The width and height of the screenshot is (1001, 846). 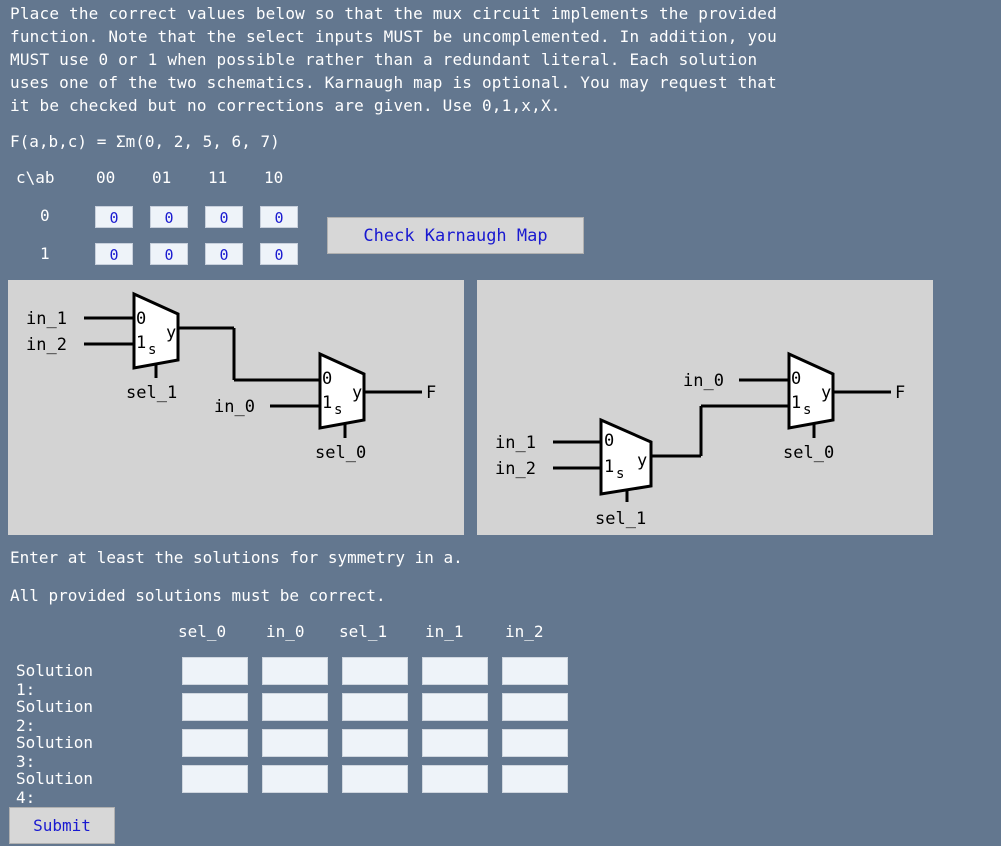 What do you see at coordinates (285, 631) in the screenshot?
I see `col-header-in-0: in_0` at bounding box center [285, 631].